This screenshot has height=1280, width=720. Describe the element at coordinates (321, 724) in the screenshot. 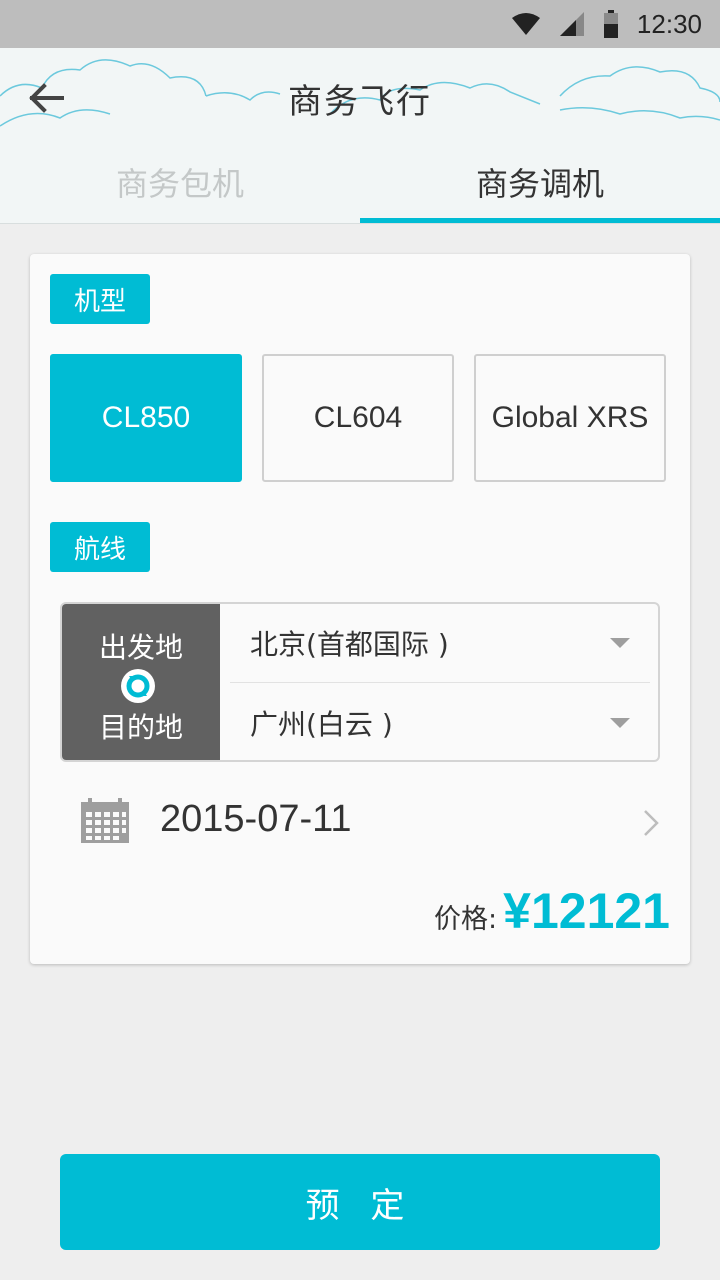

I see `destination-value: 广州(白云 )` at that location.